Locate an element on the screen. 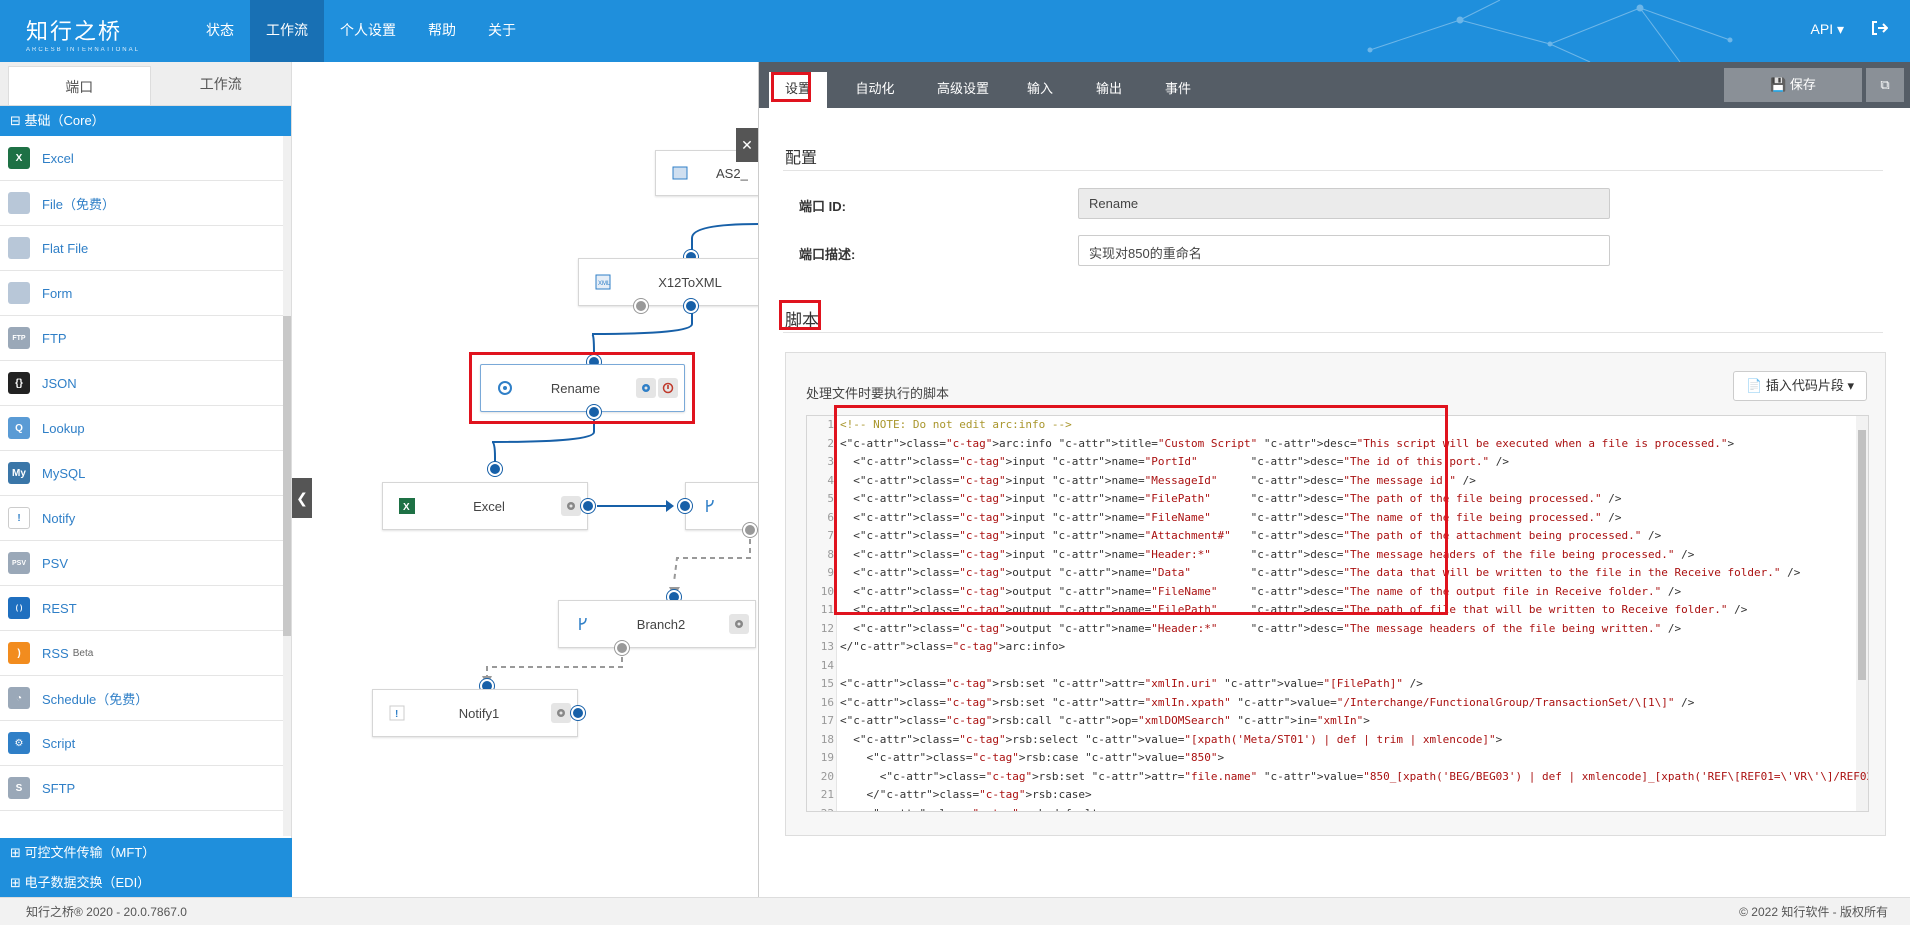 Image resolution: width=1910 pixels, height=926 pixels. main-nav: 状态 工作流 个人设置 帮助 关于 is located at coordinates (361, 31).